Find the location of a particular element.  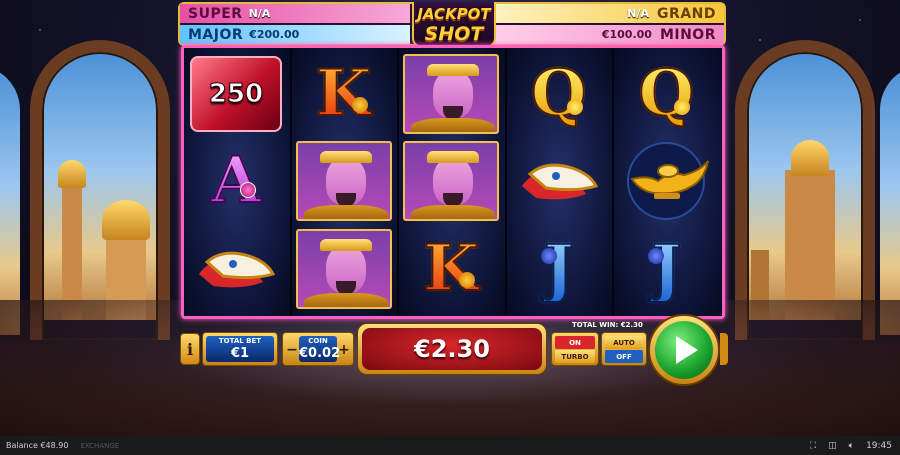

right-arch-frame is located at coordinates (805, 190).